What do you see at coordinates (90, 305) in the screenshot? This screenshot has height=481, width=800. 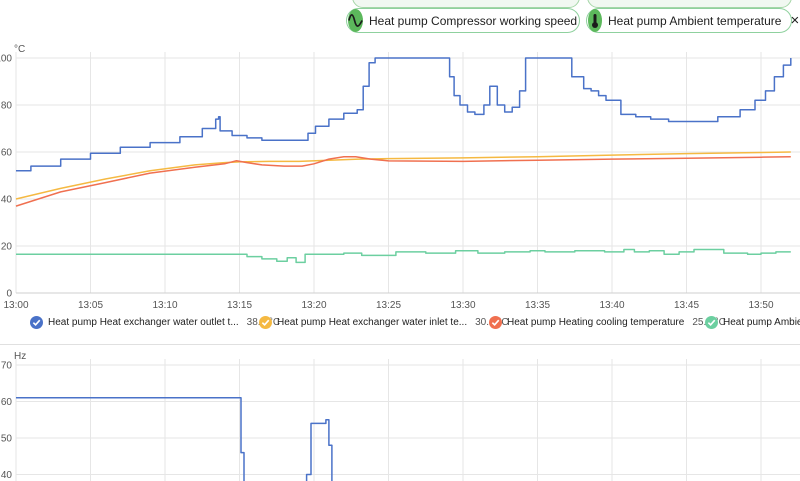 I see `x-tick-label: 13:05` at bounding box center [90, 305].